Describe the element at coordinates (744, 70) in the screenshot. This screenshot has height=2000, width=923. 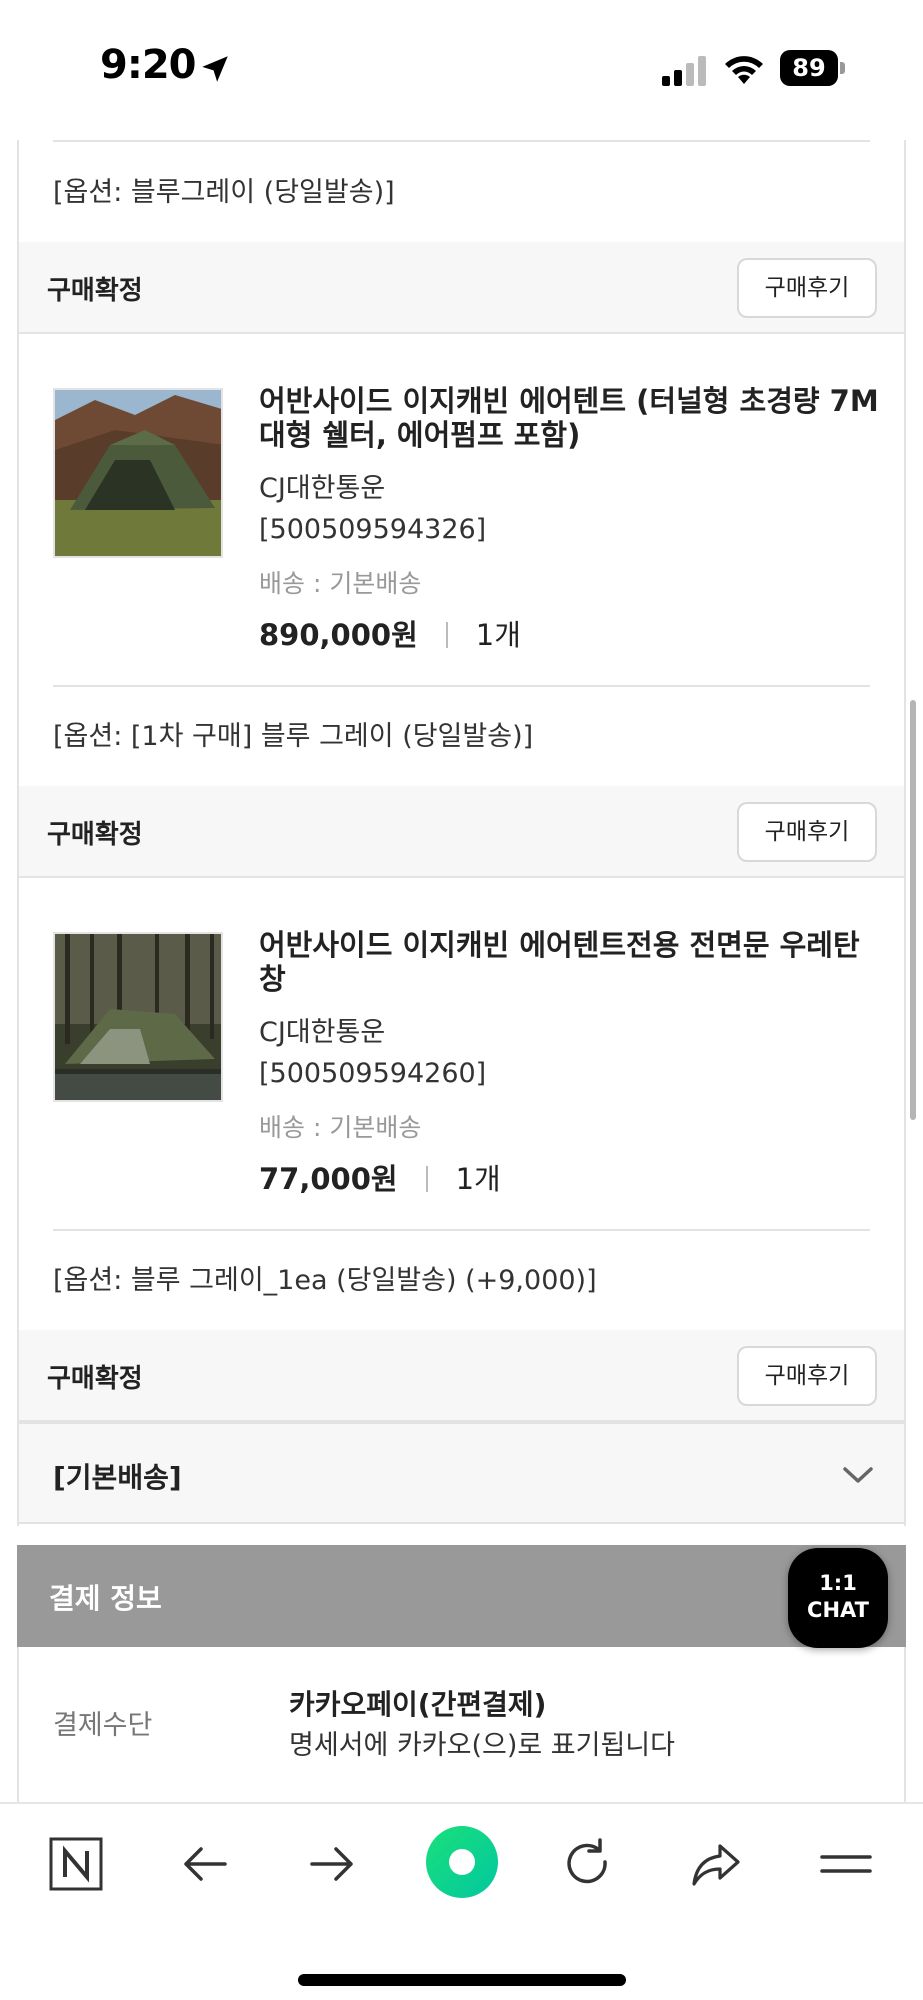
I see `wifi-icon` at that location.